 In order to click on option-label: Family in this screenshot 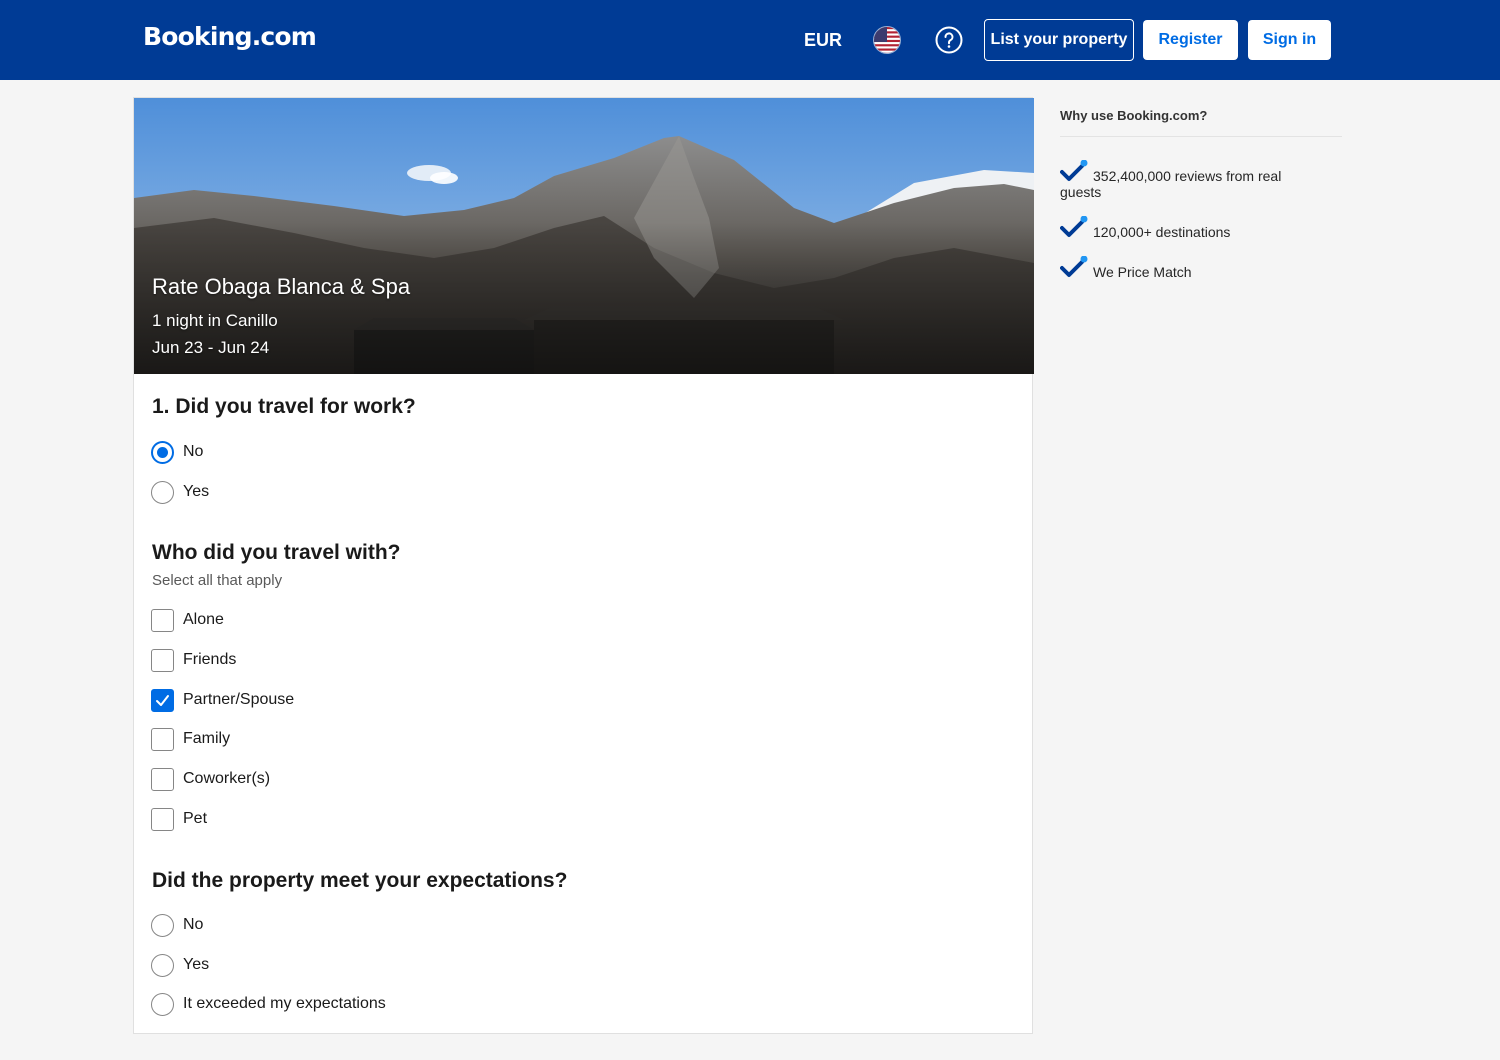, I will do `click(207, 738)`.